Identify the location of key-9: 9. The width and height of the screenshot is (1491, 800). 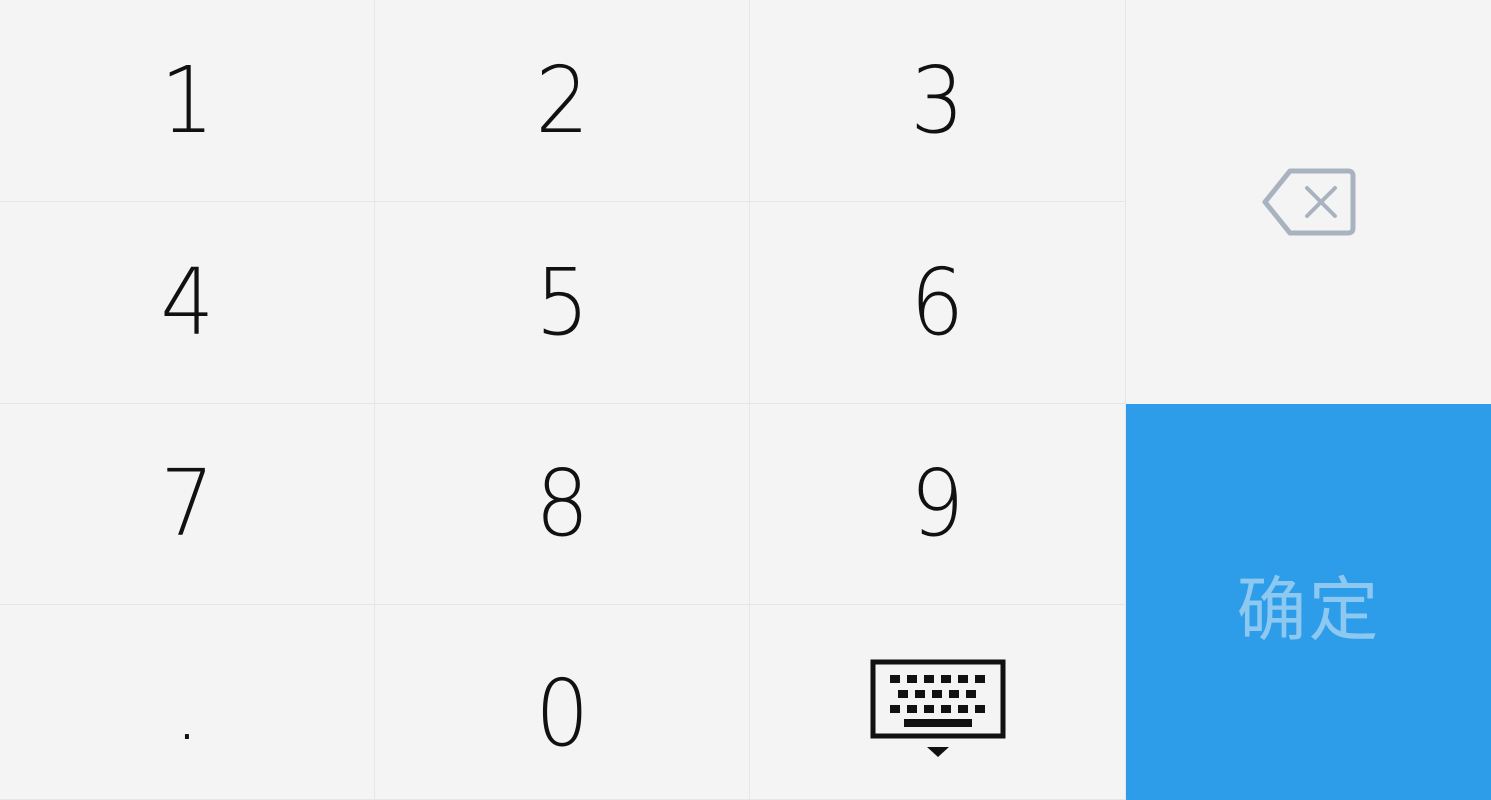
(938, 504).